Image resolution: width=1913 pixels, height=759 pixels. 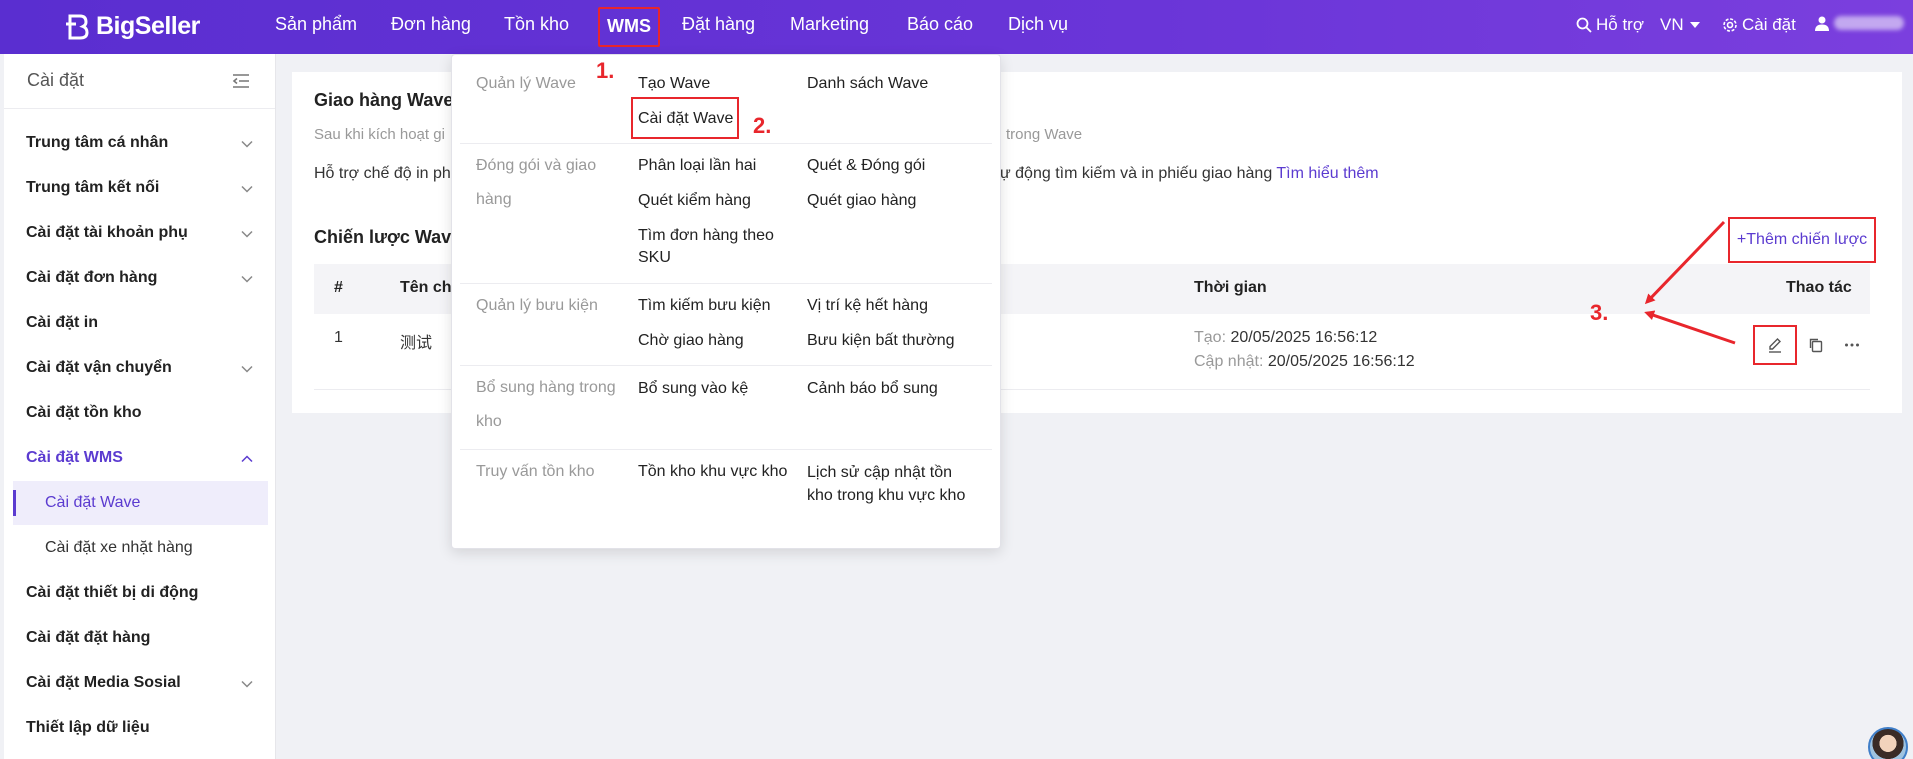 What do you see at coordinates (546, 404) in the screenshot?
I see `dropdown-group-replenish-label: Bổ sung hàng trong kho` at bounding box center [546, 404].